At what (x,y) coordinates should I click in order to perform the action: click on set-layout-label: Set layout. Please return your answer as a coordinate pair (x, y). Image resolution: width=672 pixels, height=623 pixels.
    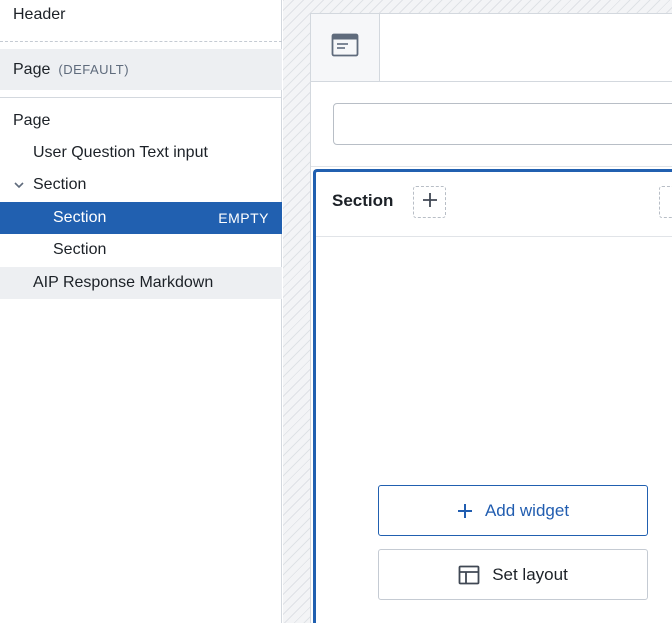
    Looking at the image, I should click on (530, 574).